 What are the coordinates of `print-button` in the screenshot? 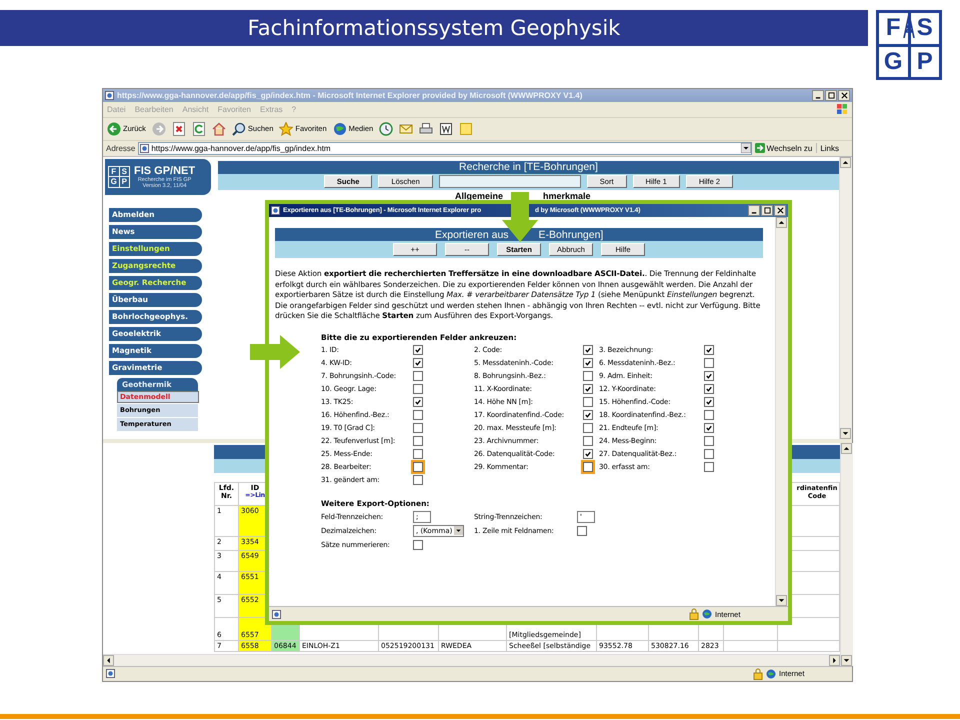 It's located at (426, 129).